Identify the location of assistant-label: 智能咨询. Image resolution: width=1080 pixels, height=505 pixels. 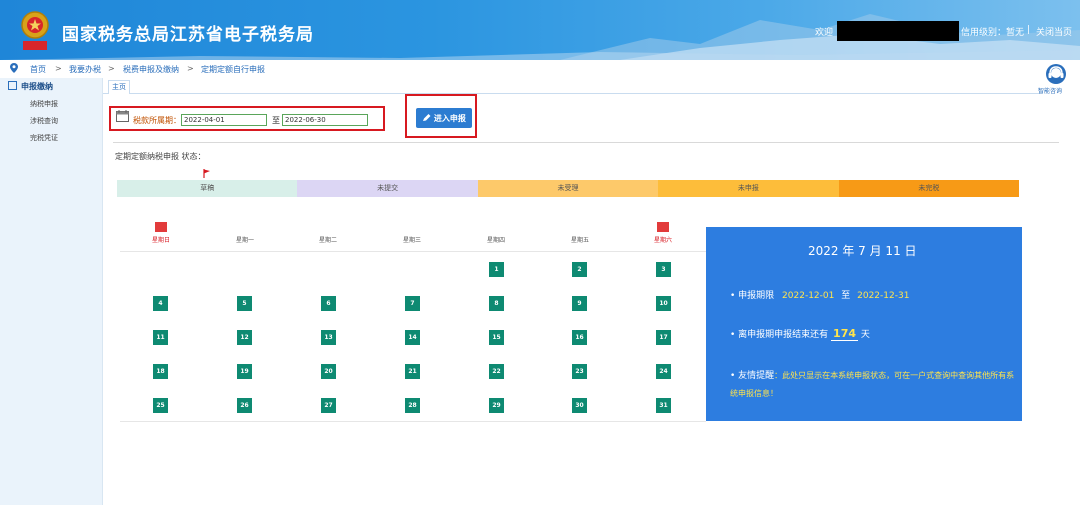
(1050, 90).